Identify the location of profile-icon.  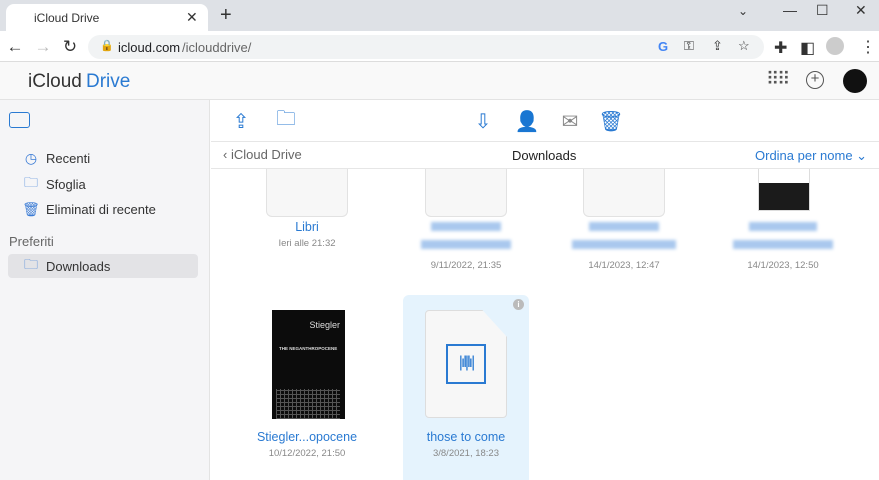
(835, 46).